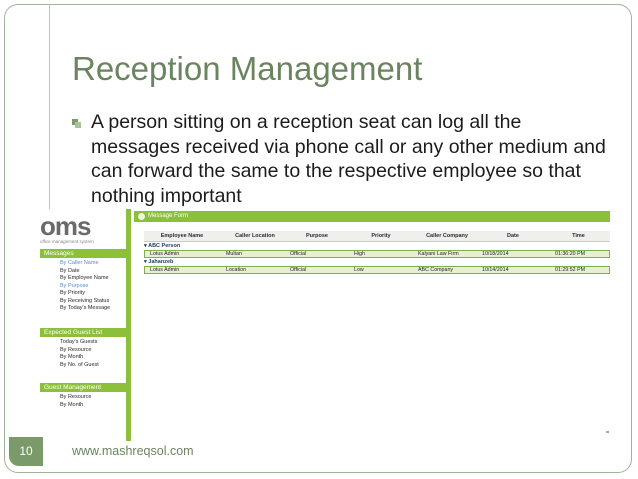  I want to click on sidebar-item-by-priority: By Priority, so click(72, 293).